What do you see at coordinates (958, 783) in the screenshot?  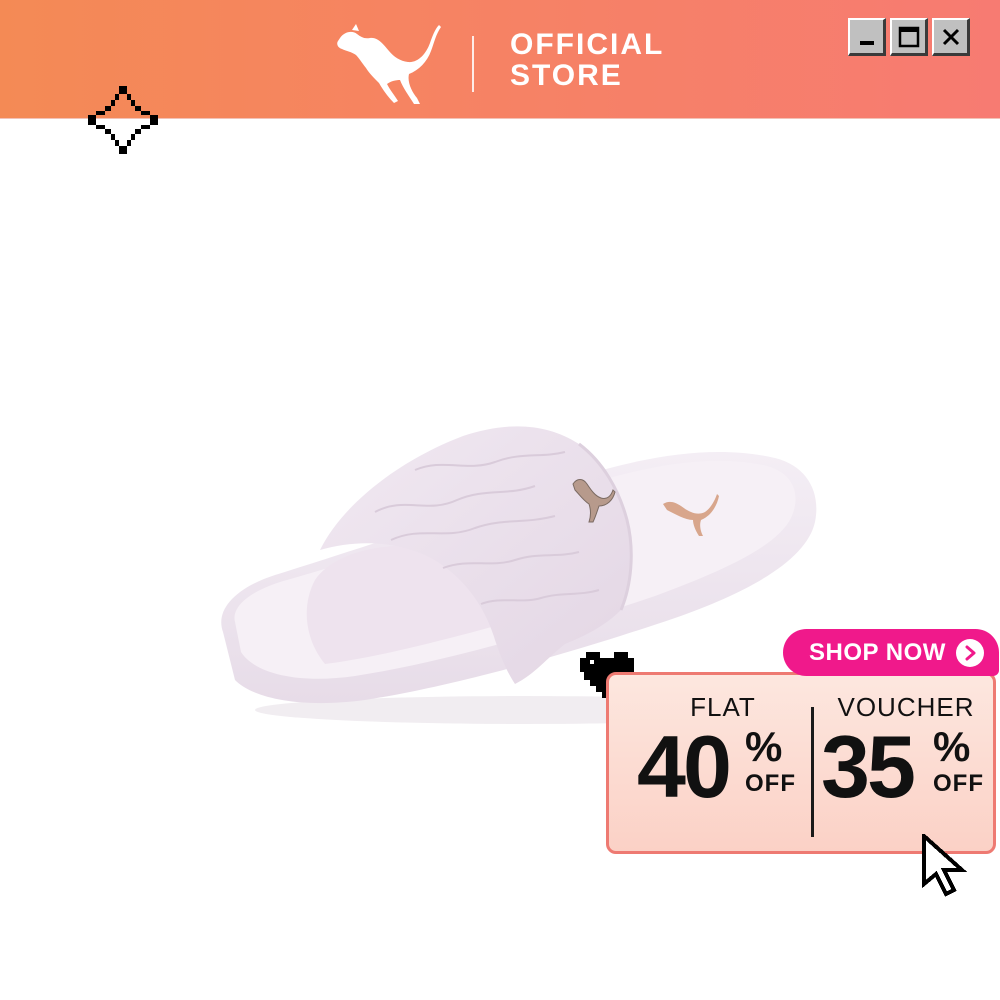 I see `voucher-off: OFF` at bounding box center [958, 783].